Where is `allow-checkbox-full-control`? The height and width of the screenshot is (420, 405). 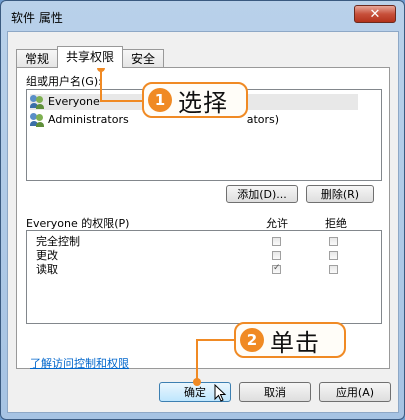
allow-checkbox-full-control is located at coordinates (276, 241).